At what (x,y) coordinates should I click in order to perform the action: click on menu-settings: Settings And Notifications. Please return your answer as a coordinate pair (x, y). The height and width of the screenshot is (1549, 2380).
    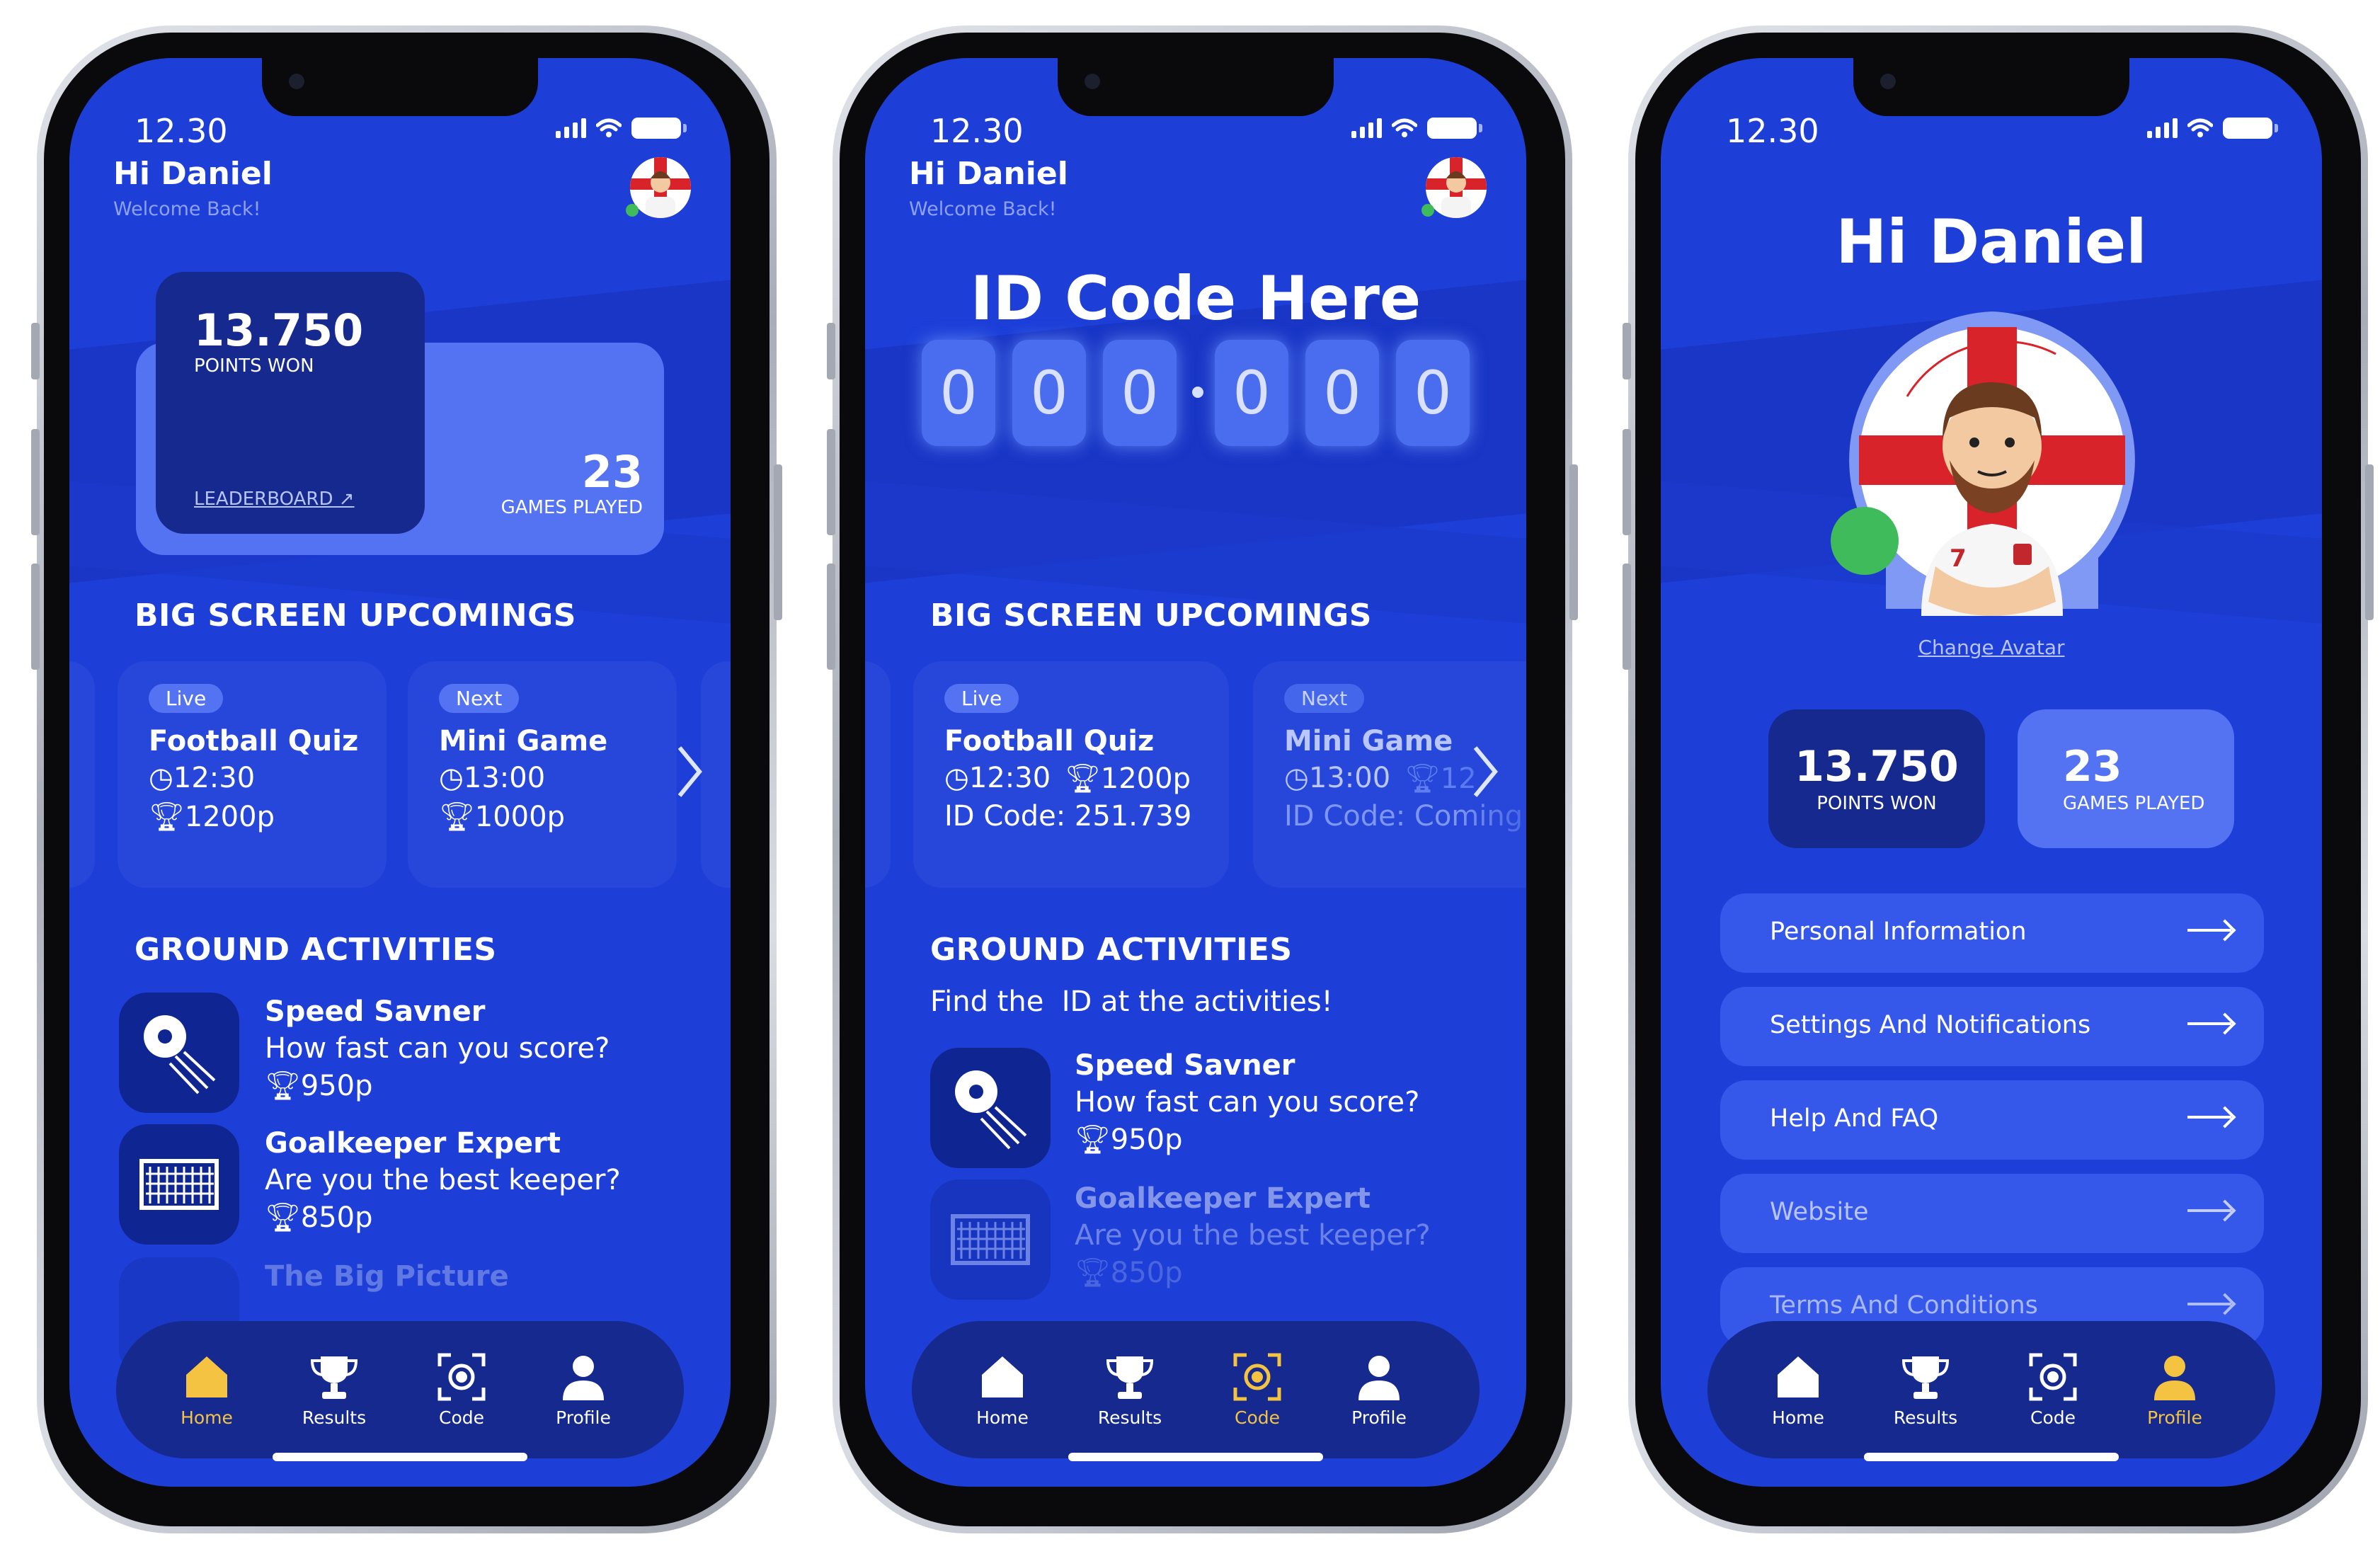
    Looking at the image, I should click on (1992, 1026).